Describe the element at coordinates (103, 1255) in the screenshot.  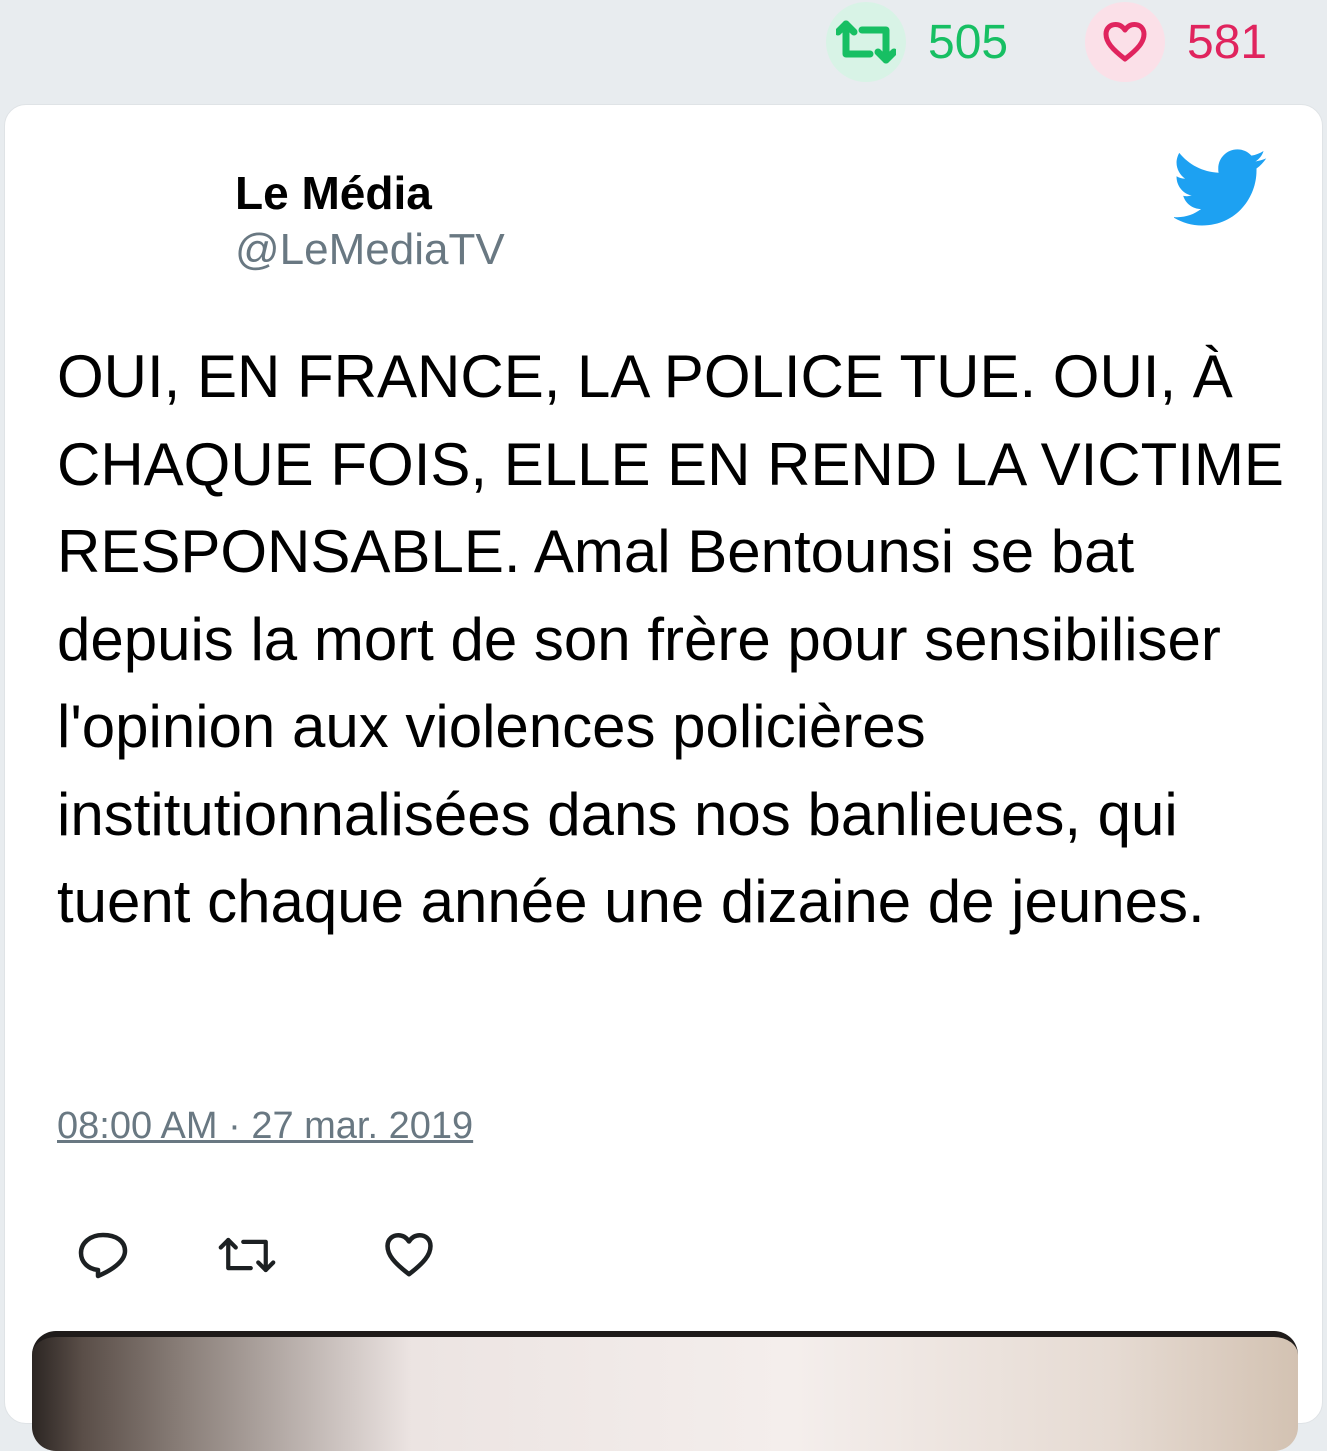
I see `reply-icon` at that location.